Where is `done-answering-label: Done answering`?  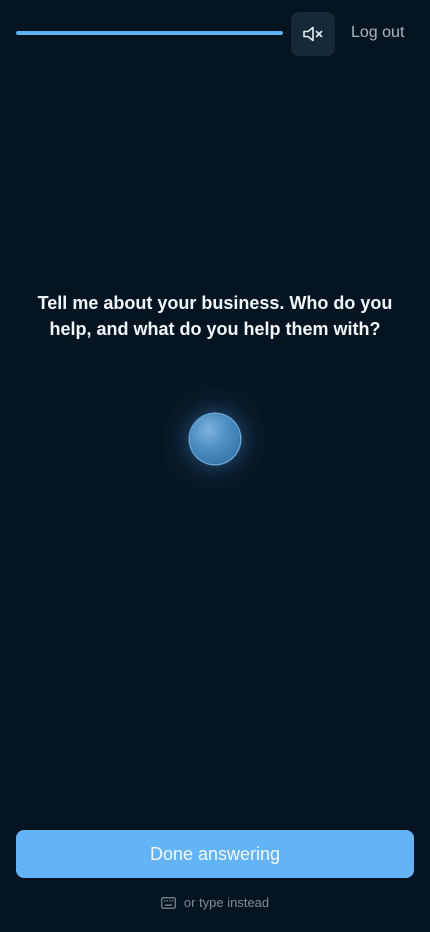
done-answering-label: Done answering is located at coordinates (215, 853).